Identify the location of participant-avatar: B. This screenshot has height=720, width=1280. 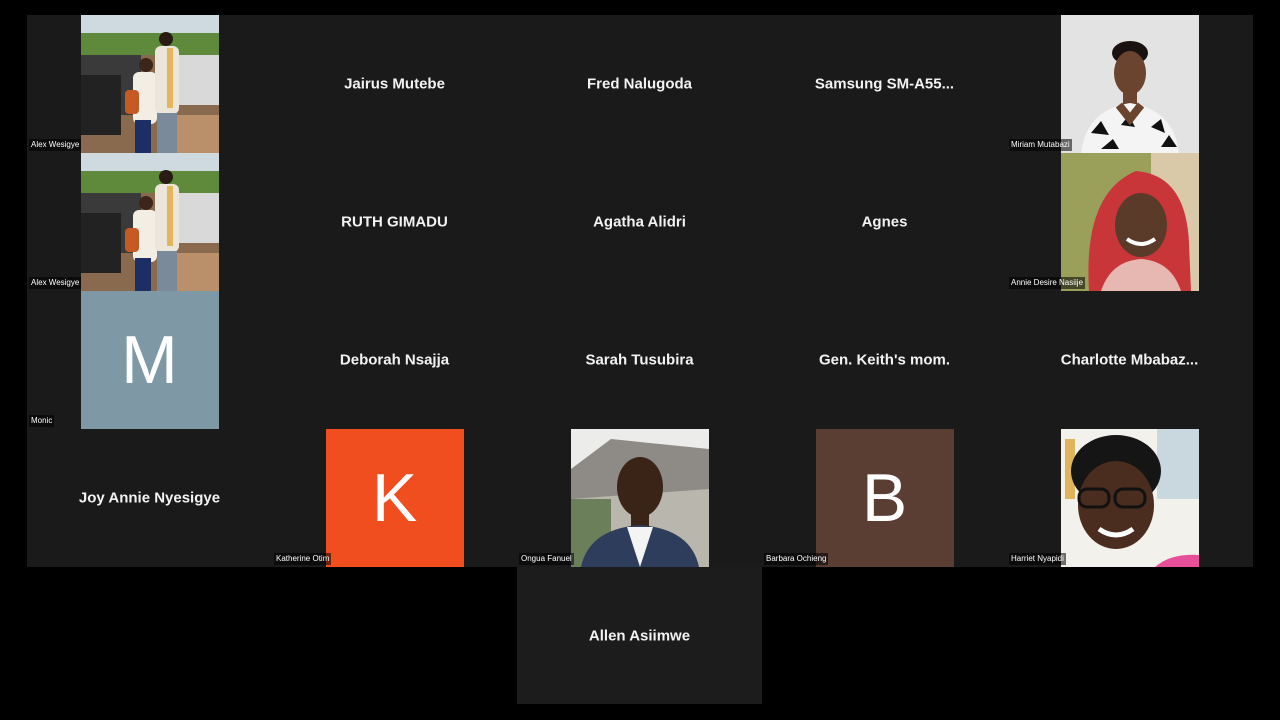
(884, 498).